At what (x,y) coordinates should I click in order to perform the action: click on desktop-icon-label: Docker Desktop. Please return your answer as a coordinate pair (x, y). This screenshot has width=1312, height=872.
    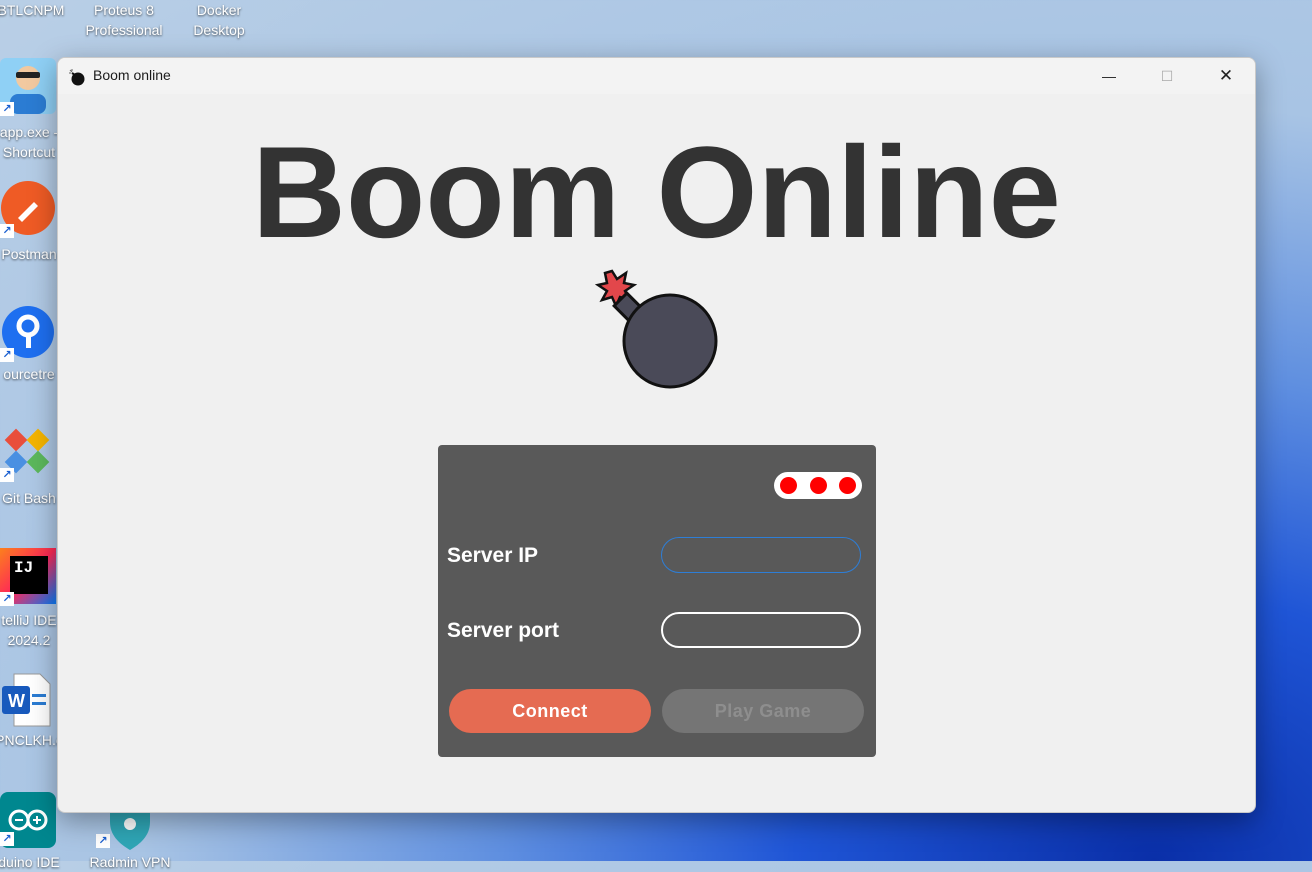
    Looking at the image, I should click on (219, 20).